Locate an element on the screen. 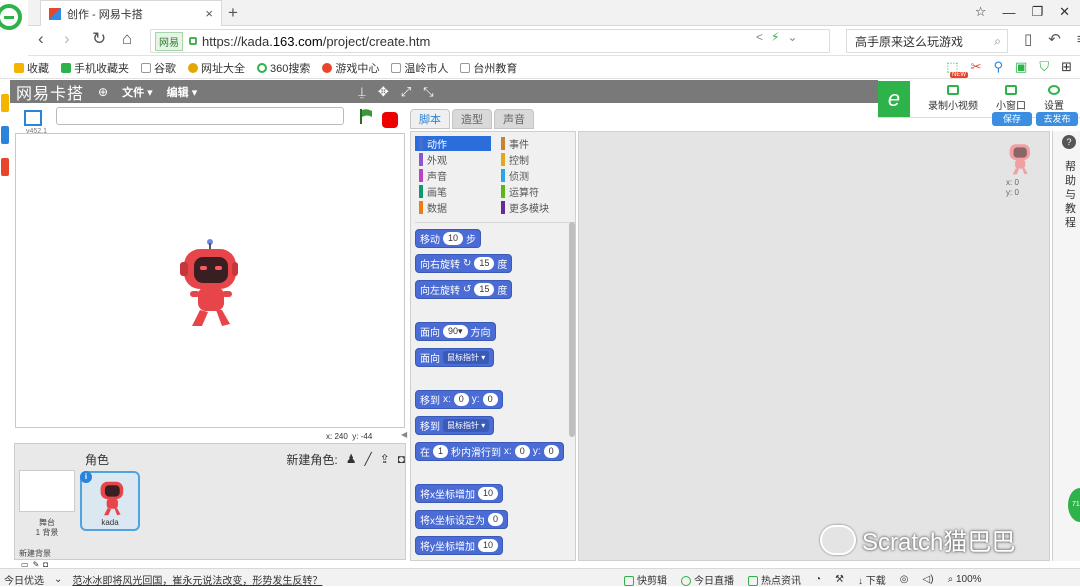 This screenshot has width=1080, height=587. news-ticker-link: 范冰冰即将风光回国，崔永元说法改变，形势发生反转？ is located at coordinates (197, 579).